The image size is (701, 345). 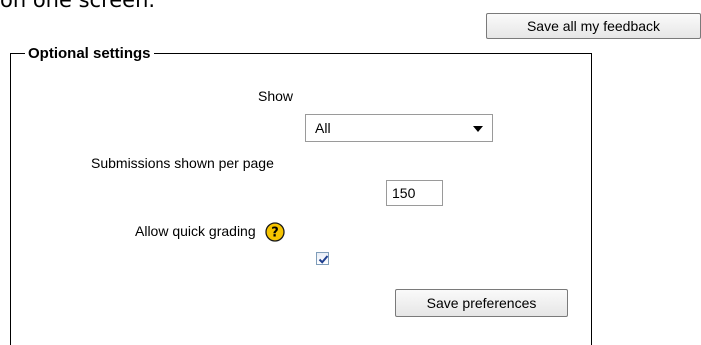 I want to click on save-preferences-button: Save preferences, so click(x=481, y=303).